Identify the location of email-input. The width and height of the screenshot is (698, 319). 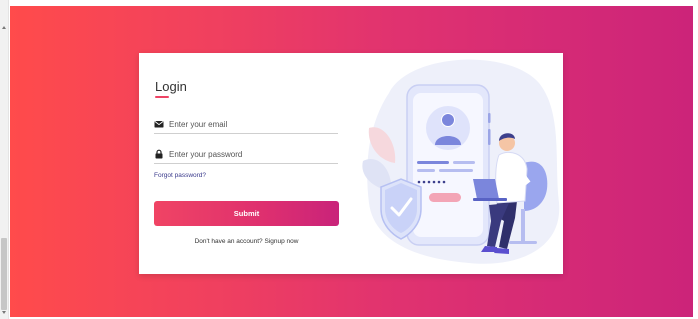
(251, 124).